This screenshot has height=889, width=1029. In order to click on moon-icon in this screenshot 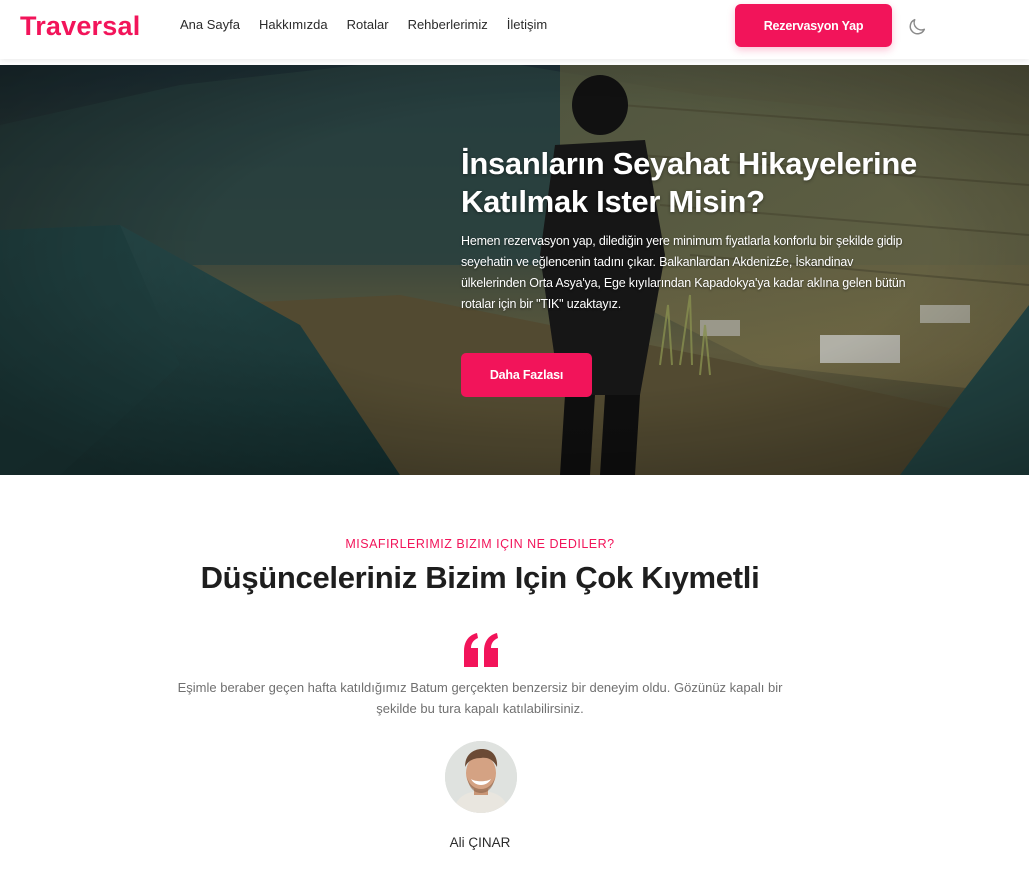, I will do `click(917, 27)`.